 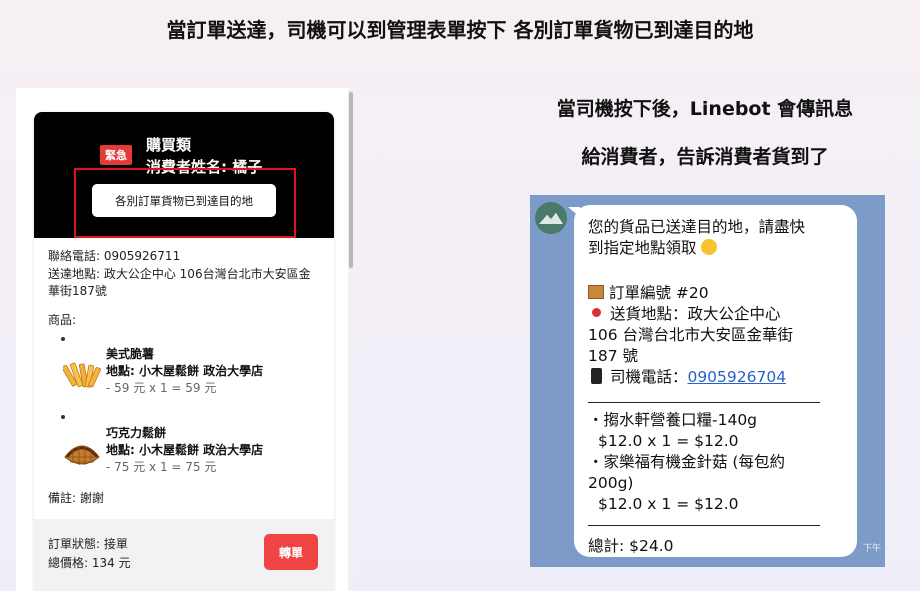 I want to click on item-price: - 59 元 x 1 = 59 元, so click(x=161, y=388).